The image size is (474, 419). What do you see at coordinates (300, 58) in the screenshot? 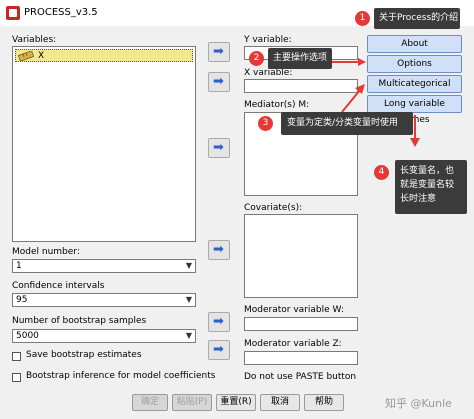
I see `annotation-callout-2: 主要操作选项` at bounding box center [300, 58].